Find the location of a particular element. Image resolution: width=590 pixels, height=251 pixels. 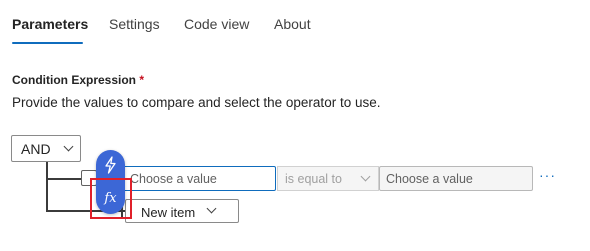

tree-connector-row is located at coordinates (64, 179).